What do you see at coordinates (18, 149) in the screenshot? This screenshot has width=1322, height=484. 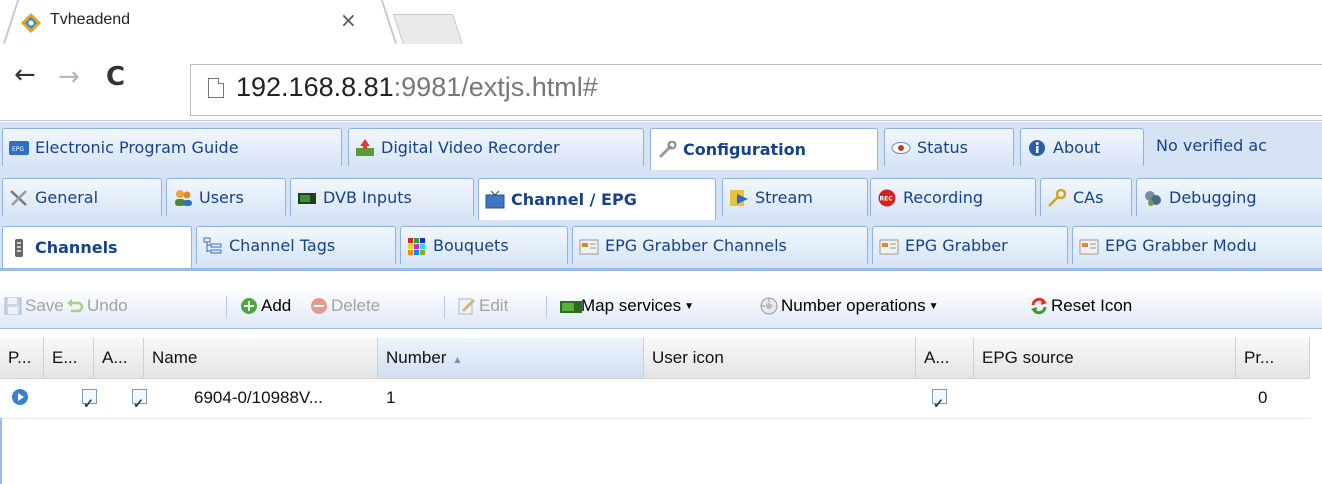 I see `svg-text: EPG` at bounding box center [18, 149].